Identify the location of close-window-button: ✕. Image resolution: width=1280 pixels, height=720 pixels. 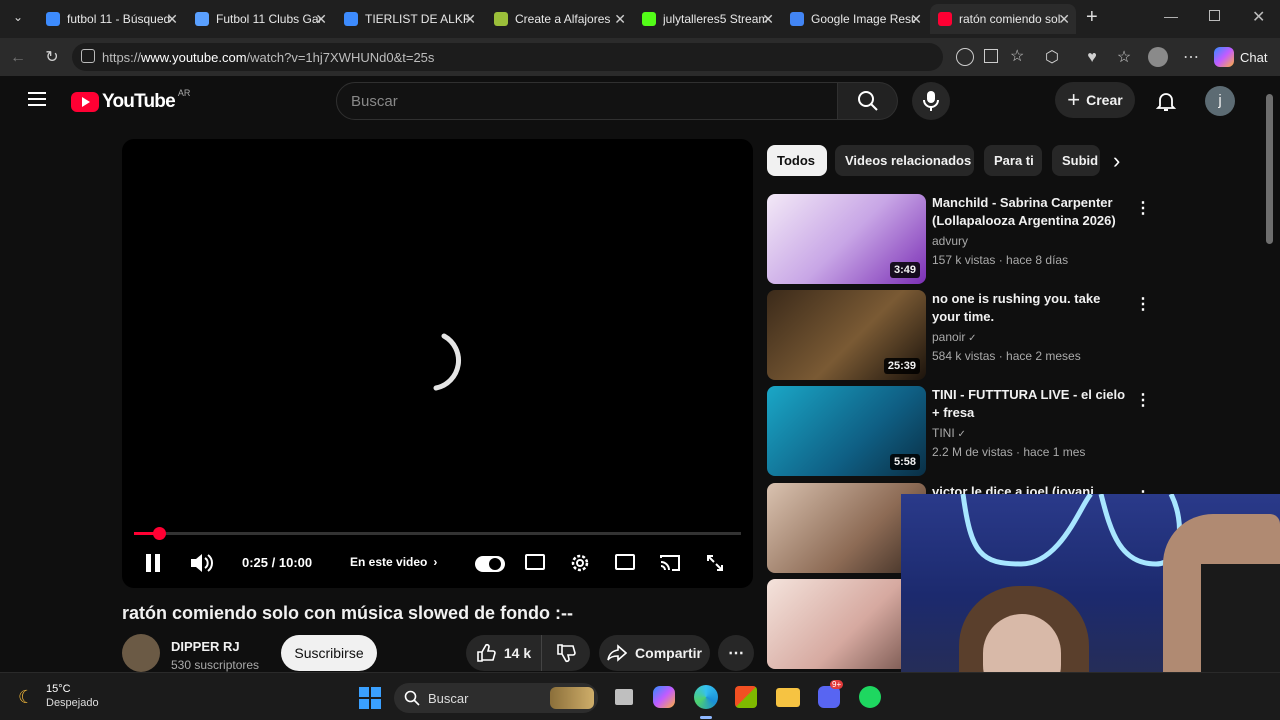
(1258, 17).